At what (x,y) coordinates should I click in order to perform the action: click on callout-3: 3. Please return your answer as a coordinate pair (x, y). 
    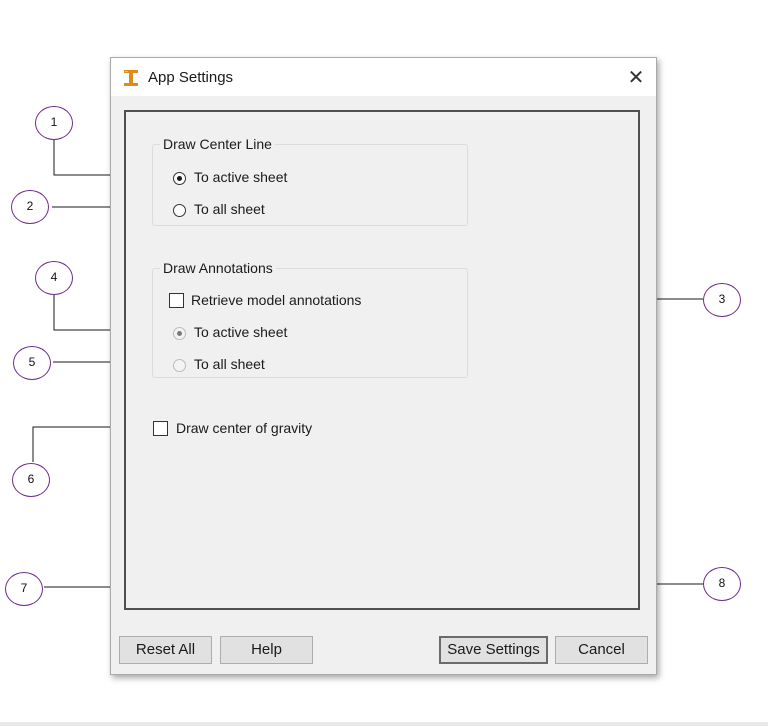
    Looking at the image, I should click on (722, 300).